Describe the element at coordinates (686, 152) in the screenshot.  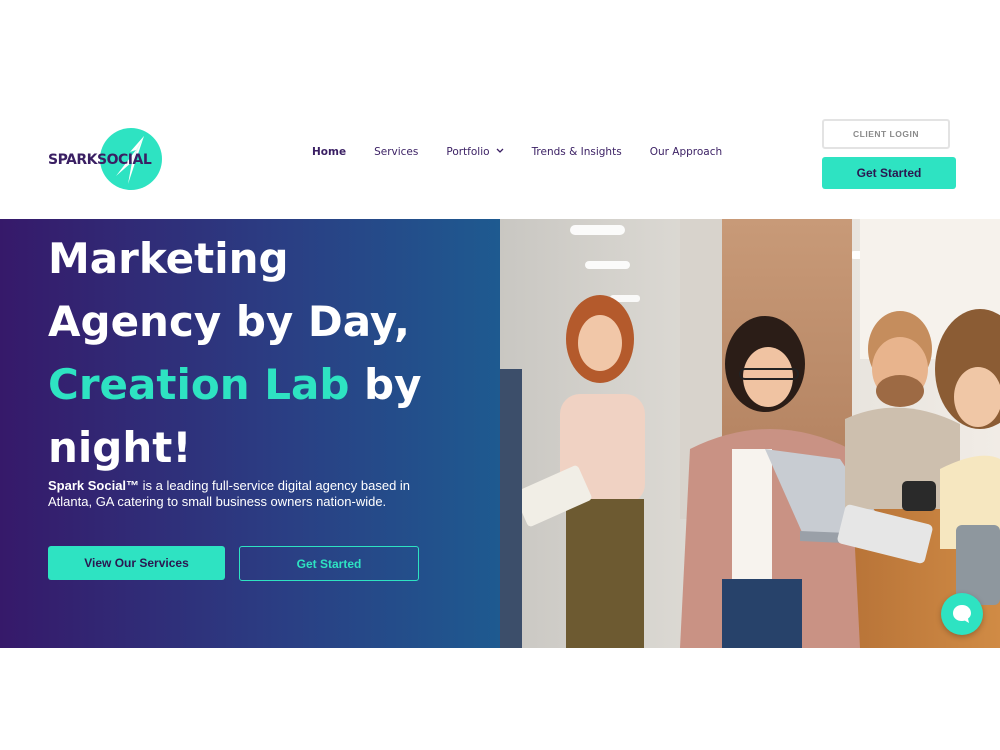
I see `nav-item-our-approach: Our Approach` at that location.